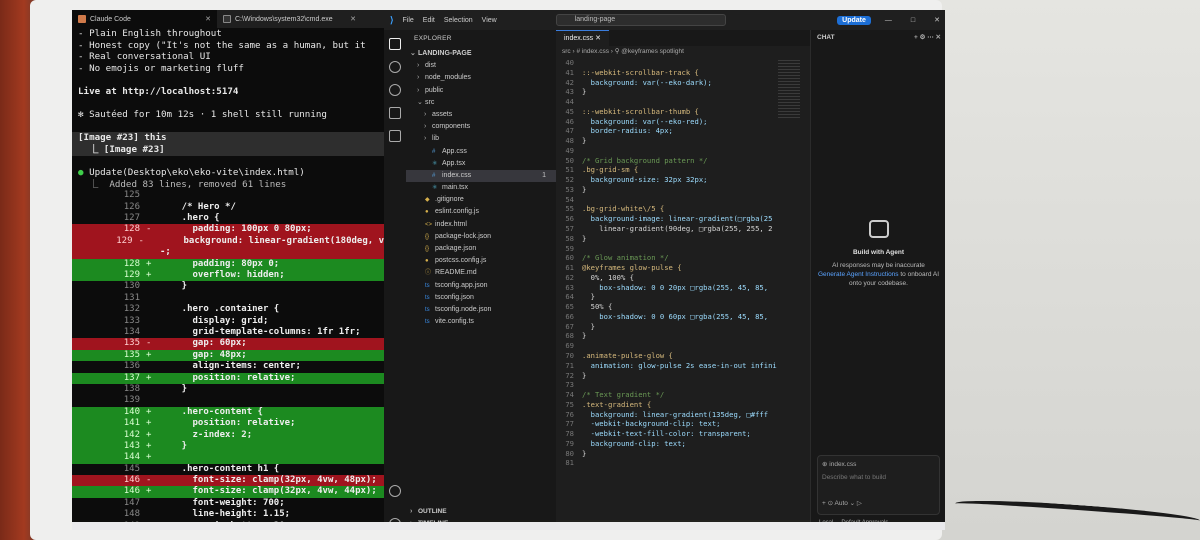  What do you see at coordinates (640, 20) in the screenshot?
I see `command-center: landing-page` at bounding box center [640, 20].